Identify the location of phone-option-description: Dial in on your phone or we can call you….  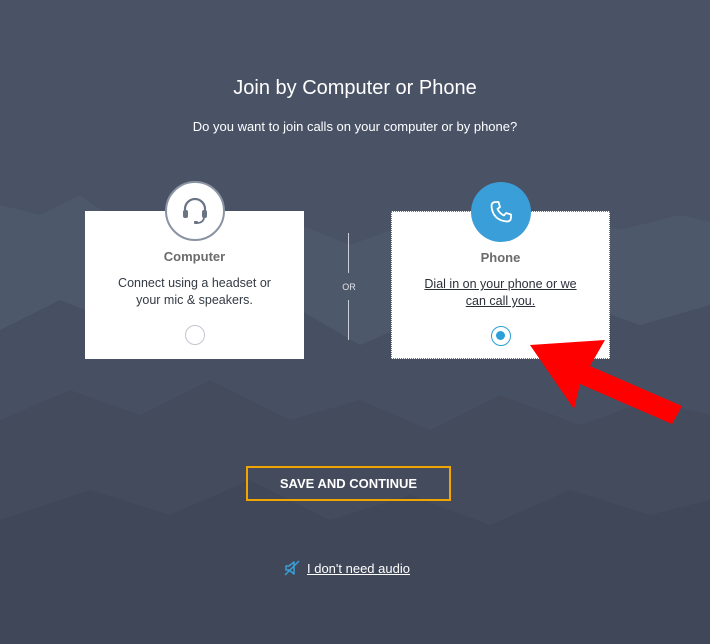
(500, 293).